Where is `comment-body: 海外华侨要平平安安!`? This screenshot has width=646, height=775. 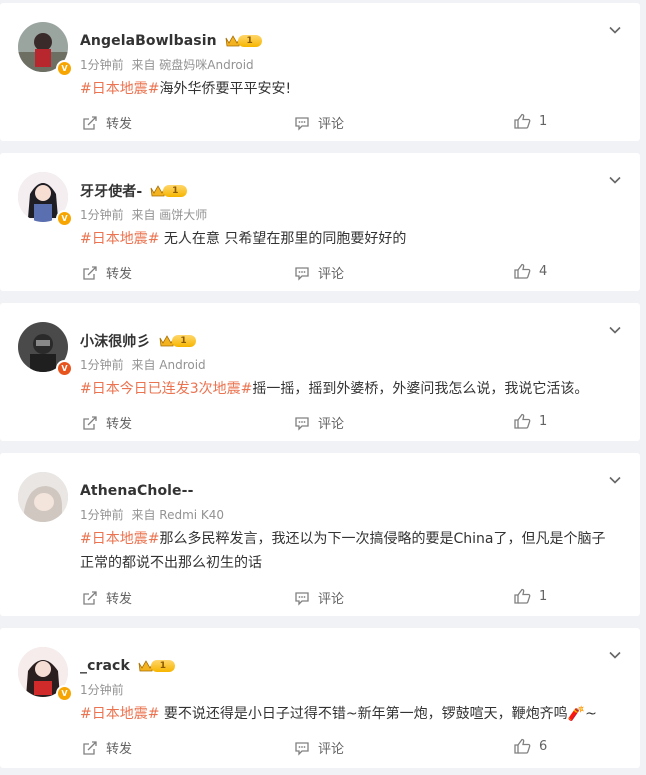
comment-body: 海外华侨要平平安安! is located at coordinates (225, 89).